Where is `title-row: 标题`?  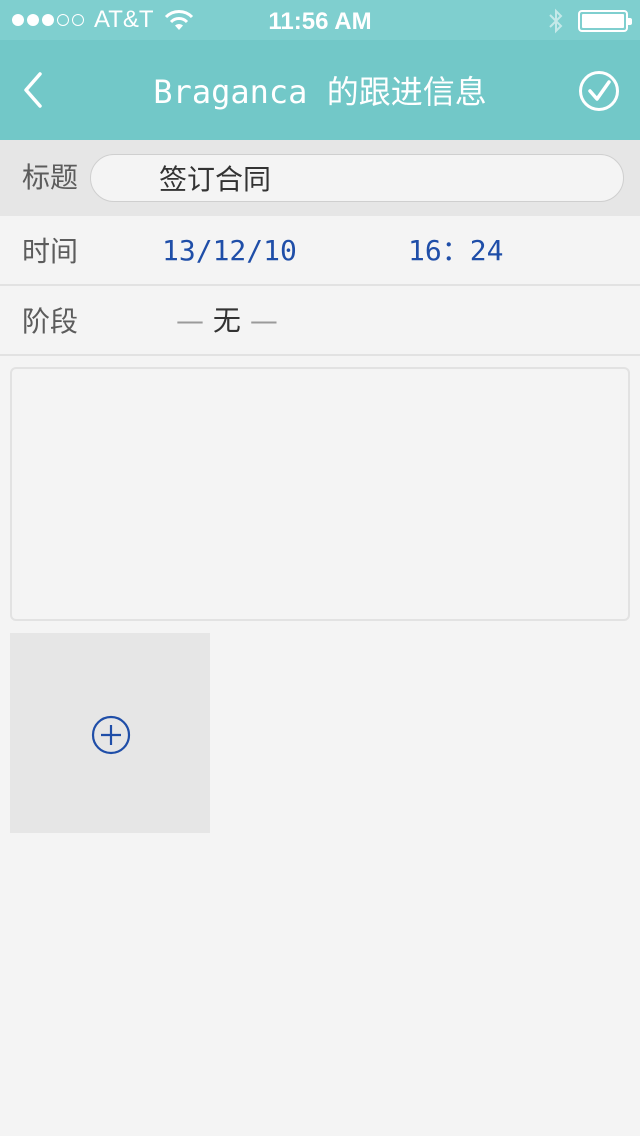 title-row: 标题 is located at coordinates (320, 178).